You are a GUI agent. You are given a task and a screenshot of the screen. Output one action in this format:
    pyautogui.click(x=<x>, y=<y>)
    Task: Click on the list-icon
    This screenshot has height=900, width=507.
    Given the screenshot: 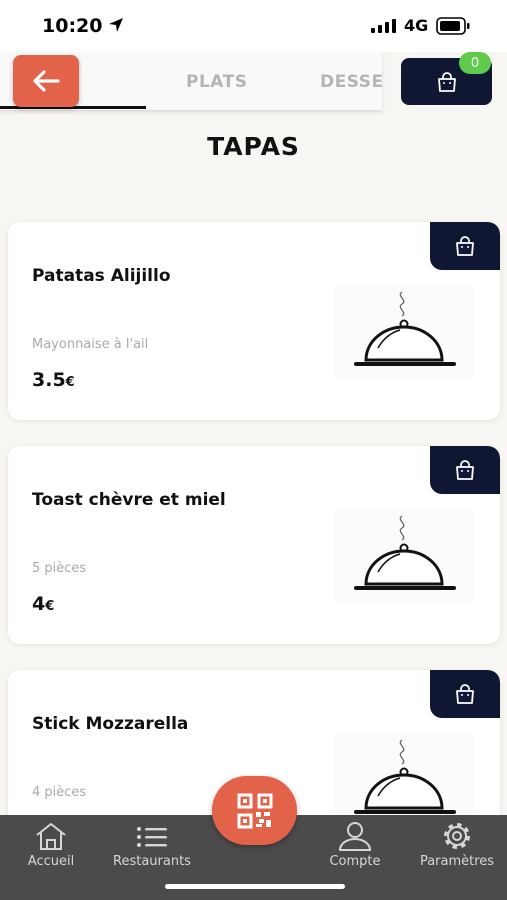 What is the action you would take?
    pyautogui.click(x=152, y=837)
    